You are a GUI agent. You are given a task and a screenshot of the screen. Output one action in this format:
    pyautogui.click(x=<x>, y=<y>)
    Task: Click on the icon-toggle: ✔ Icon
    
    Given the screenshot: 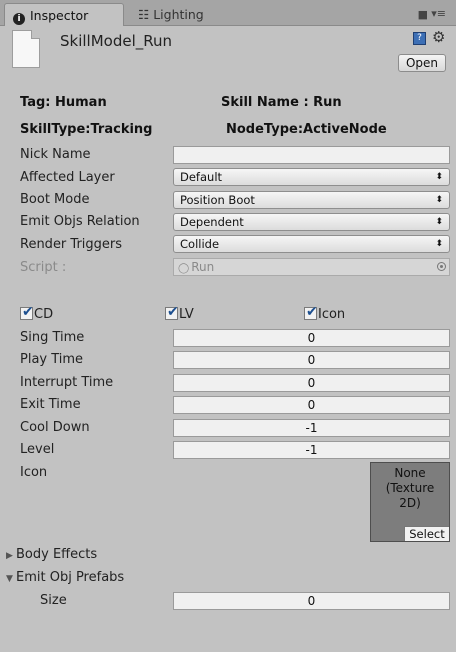 What is the action you would take?
    pyautogui.click(x=325, y=313)
    